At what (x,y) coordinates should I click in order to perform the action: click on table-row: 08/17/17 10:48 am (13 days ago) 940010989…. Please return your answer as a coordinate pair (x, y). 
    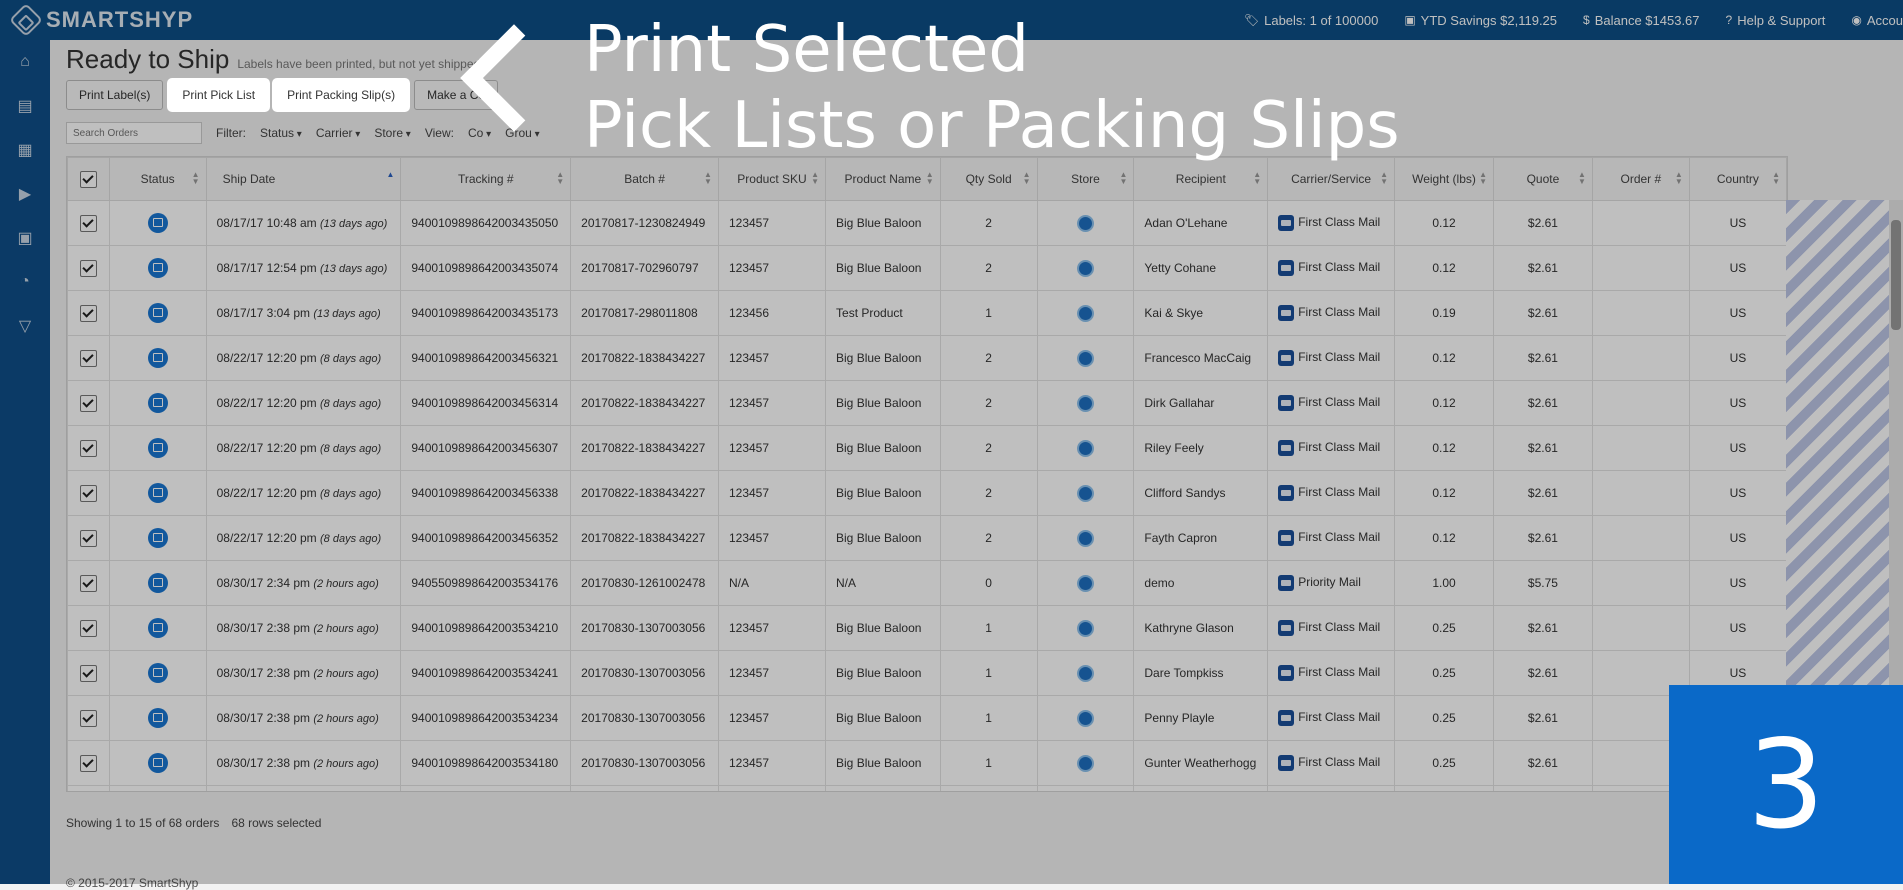
    Looking at the image, I should click on (927, 223).